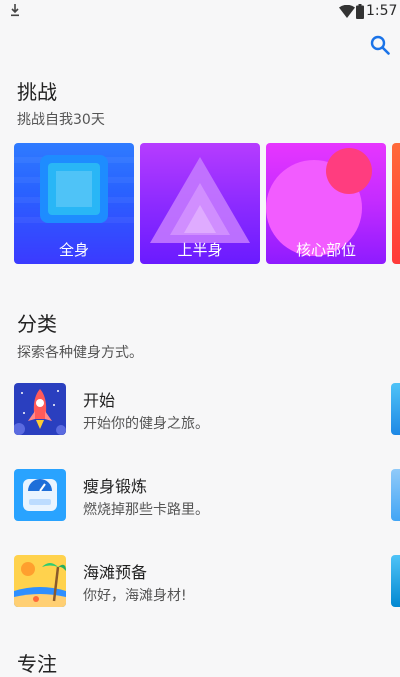 The height and width of the screenshot is (677, 400). Describe the element at coordinates (40, 581) in the screenshot. I see `beach-icon` at that location.